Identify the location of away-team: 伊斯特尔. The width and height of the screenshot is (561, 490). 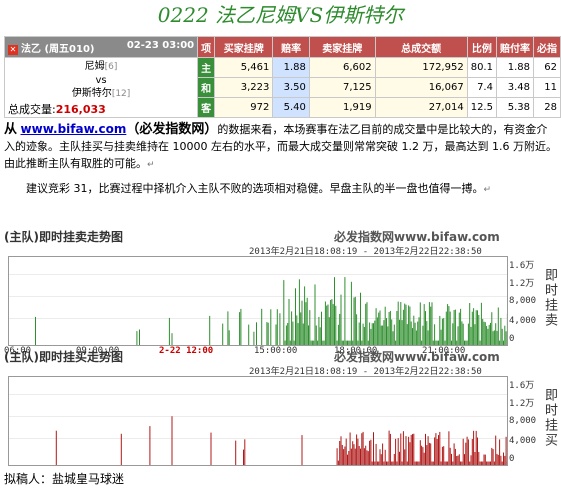
(91, 93).